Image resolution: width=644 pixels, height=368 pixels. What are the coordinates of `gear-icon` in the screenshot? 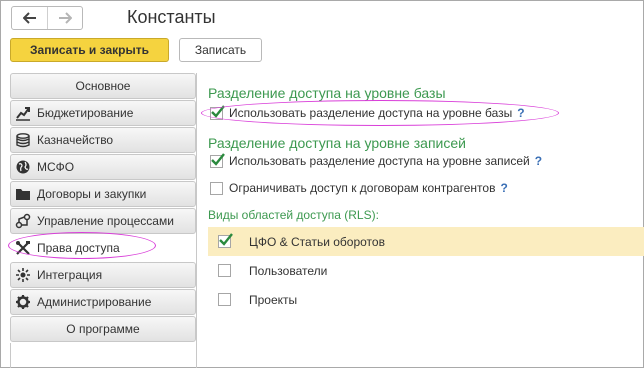 It's located at (23, 302).